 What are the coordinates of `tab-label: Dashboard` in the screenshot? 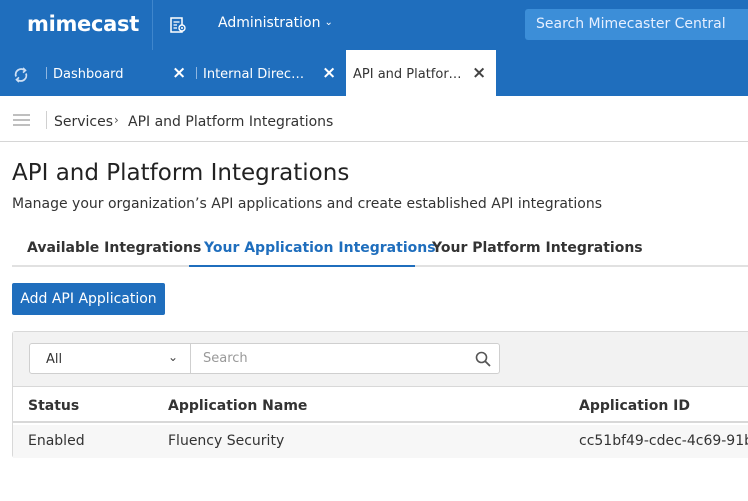 It's located at (88, 74).